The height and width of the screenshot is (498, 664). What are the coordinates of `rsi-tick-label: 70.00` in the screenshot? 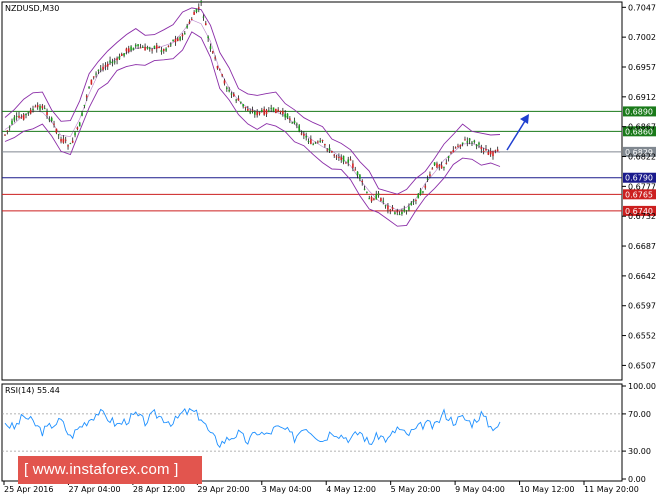 It's located at (639, 414).